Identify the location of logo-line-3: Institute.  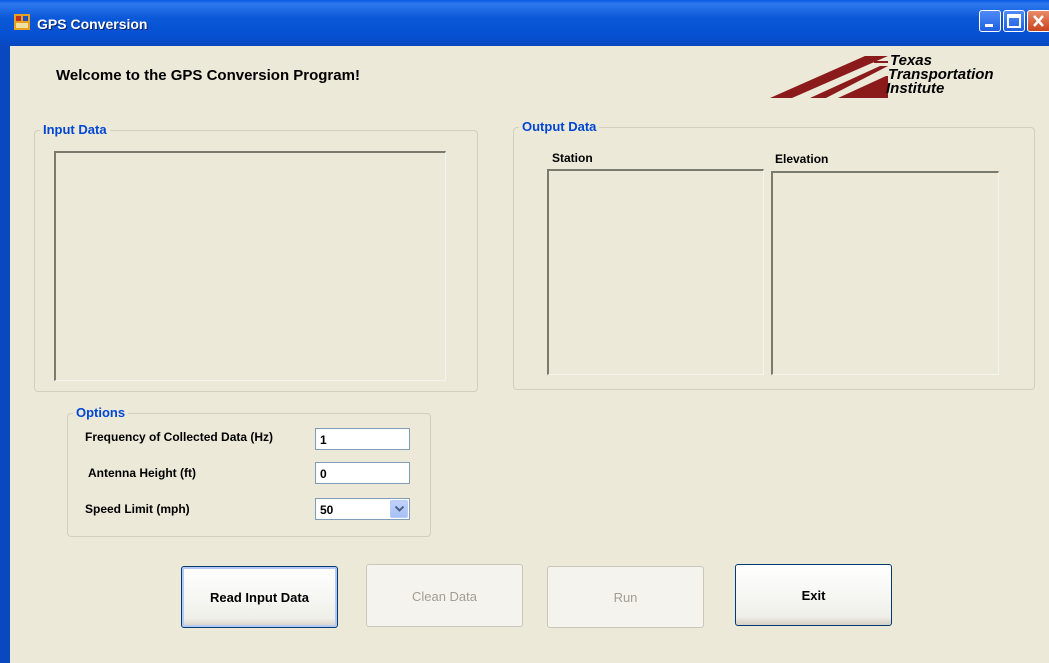
(915, 88).